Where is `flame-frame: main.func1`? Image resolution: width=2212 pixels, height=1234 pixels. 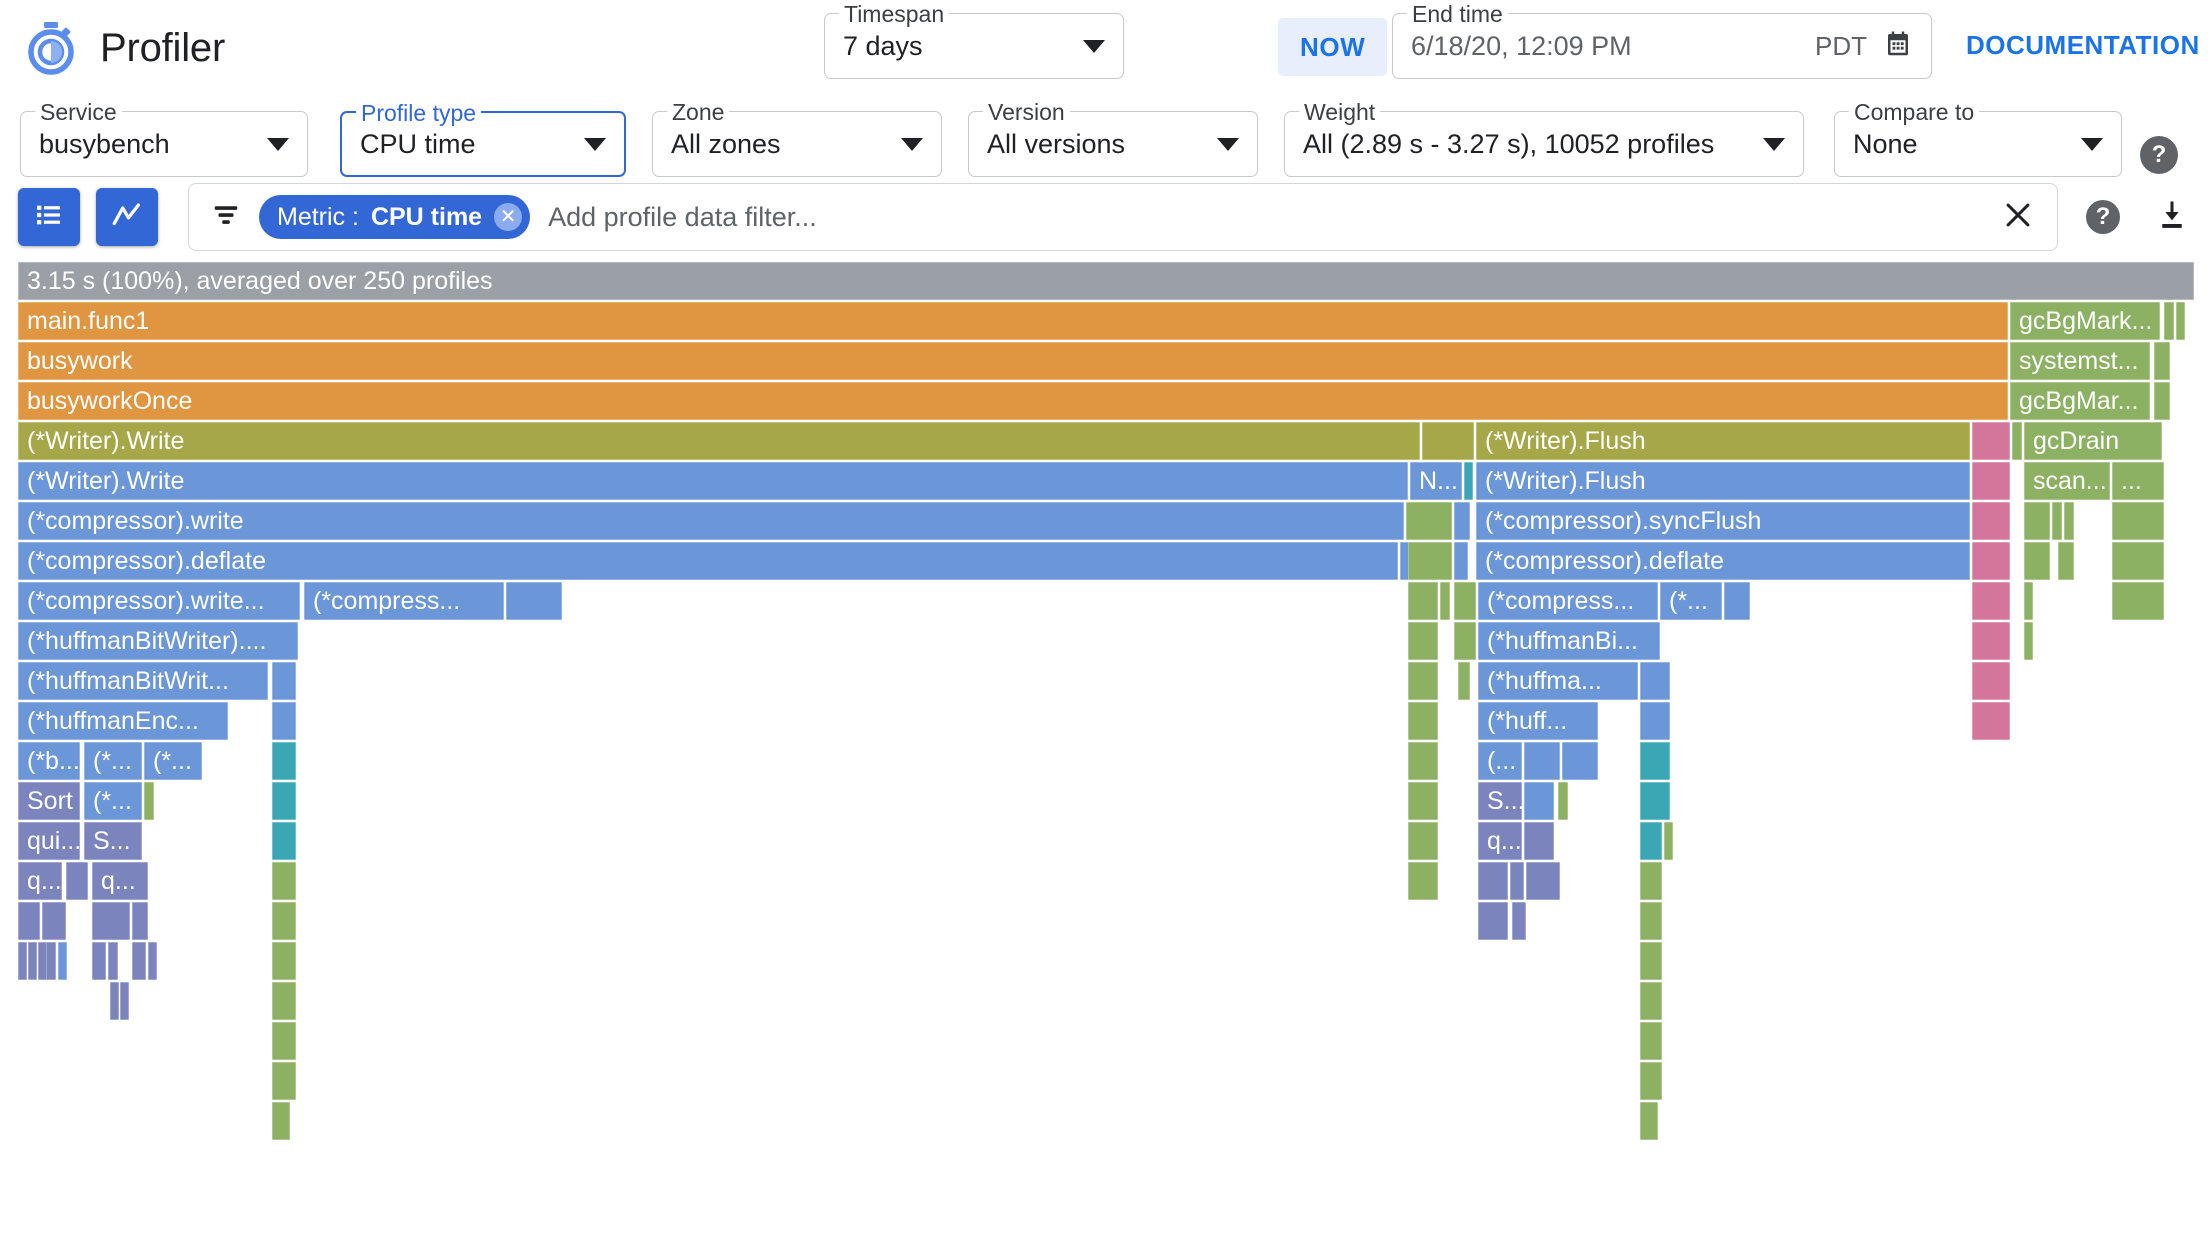 flame-frame: main.func1 is located at coordinates (1013, 321).